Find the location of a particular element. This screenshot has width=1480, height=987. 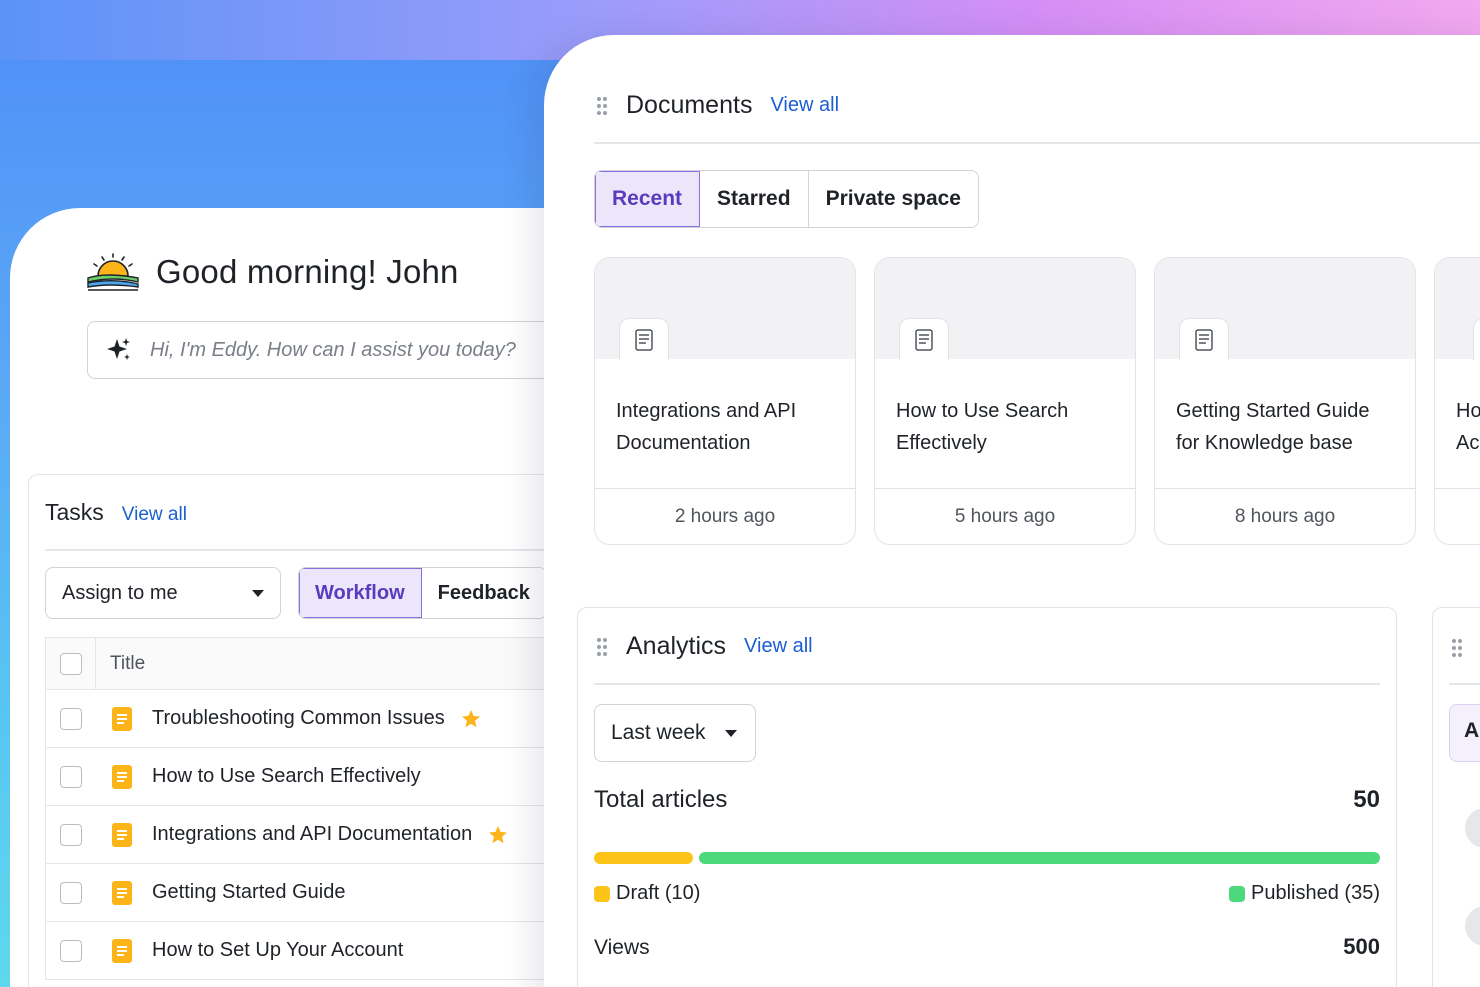

documents-tabs: Recent Starred Private space is located at coordinates (786, 199).